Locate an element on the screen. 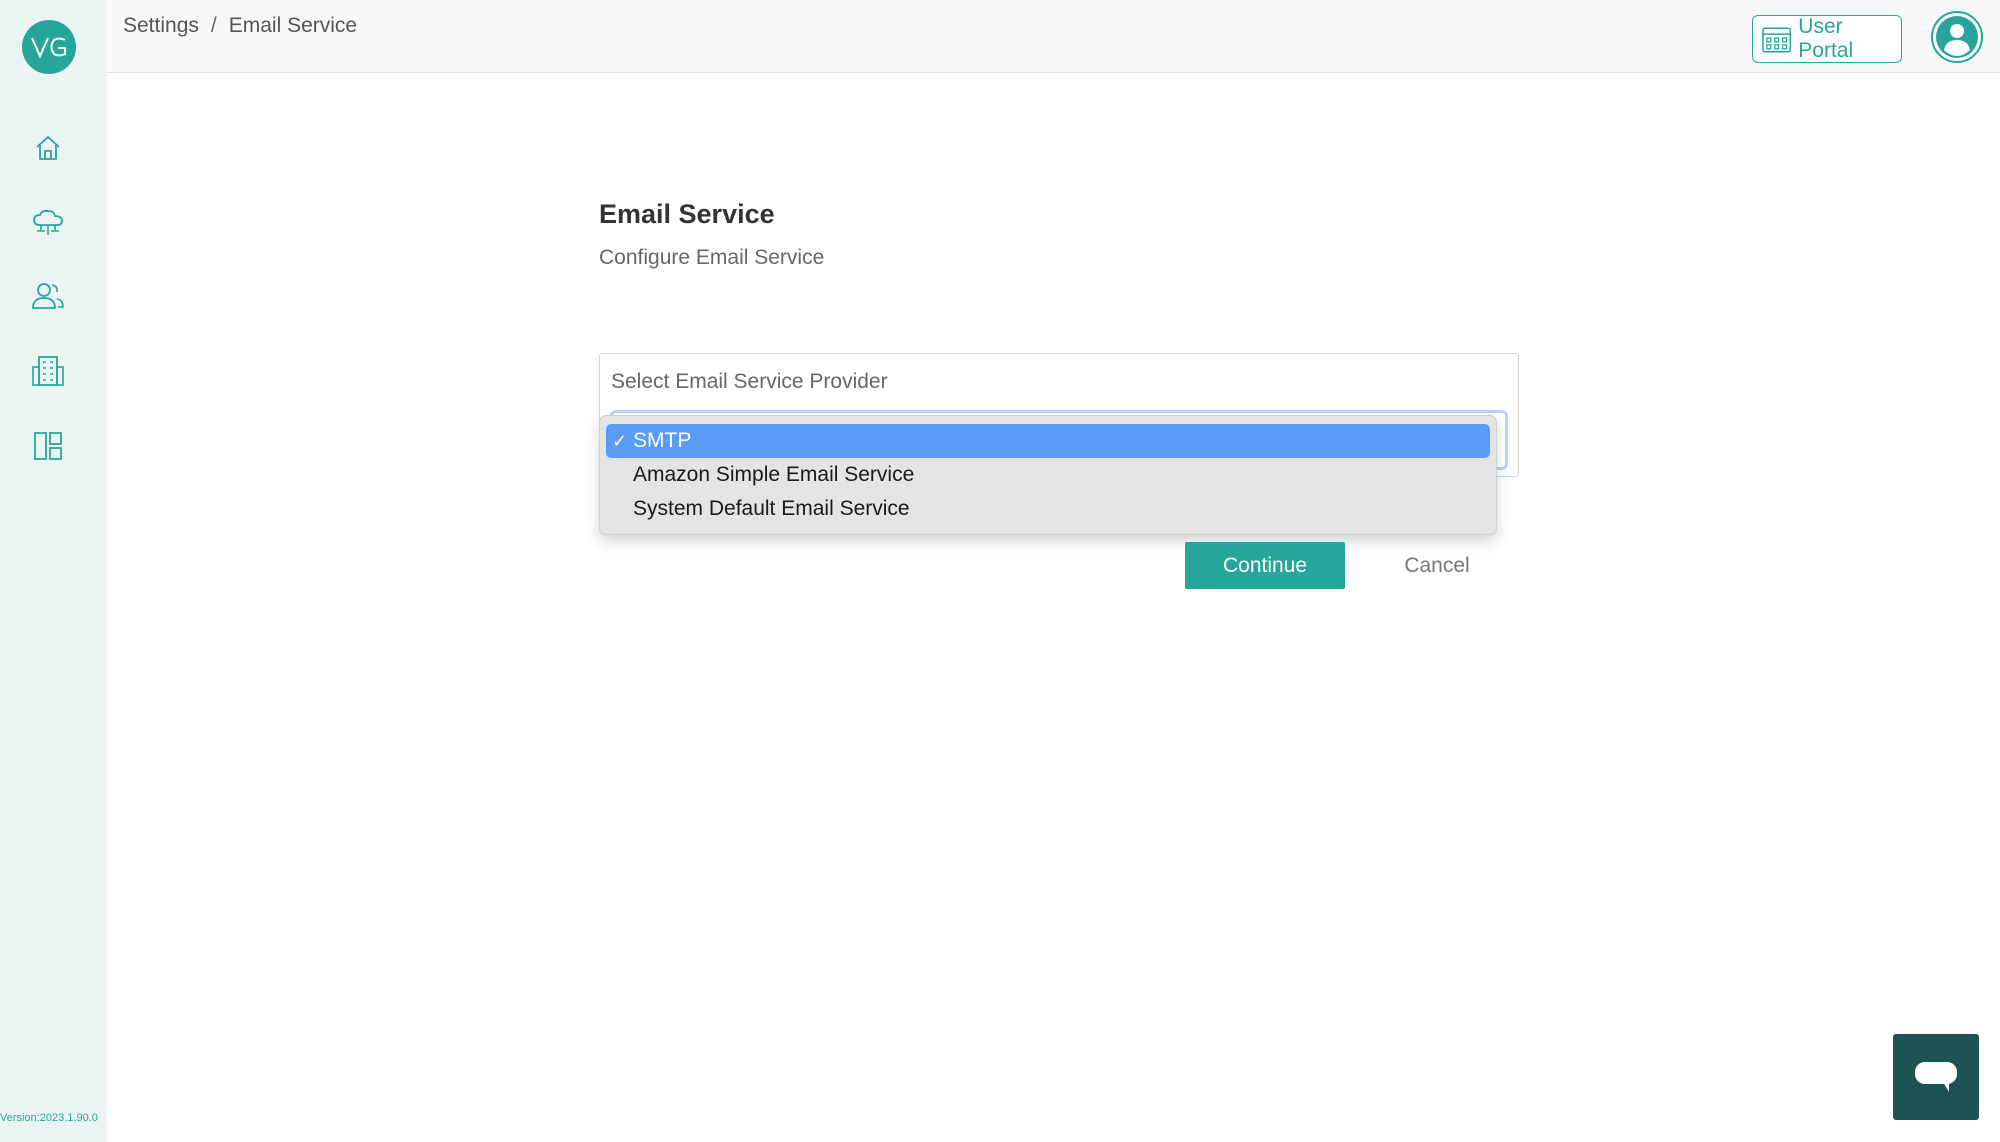  calendar-grid-icon is located at coordinates (1777, 40).